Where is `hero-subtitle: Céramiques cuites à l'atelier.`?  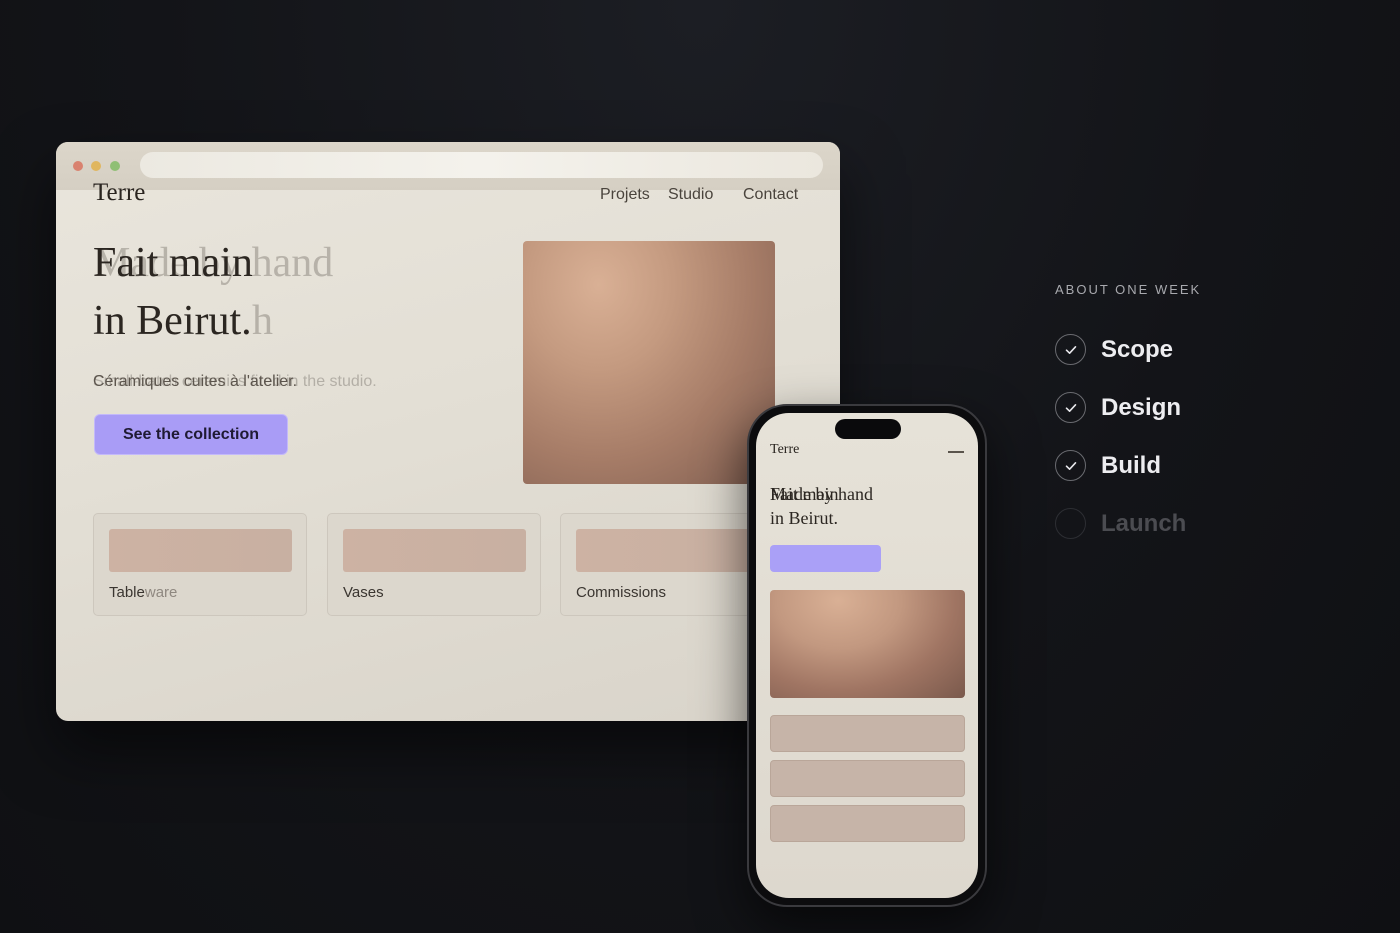
hero-subtitle: Céramiques cuites à l'atelier. is located at coordinates (195, 381).